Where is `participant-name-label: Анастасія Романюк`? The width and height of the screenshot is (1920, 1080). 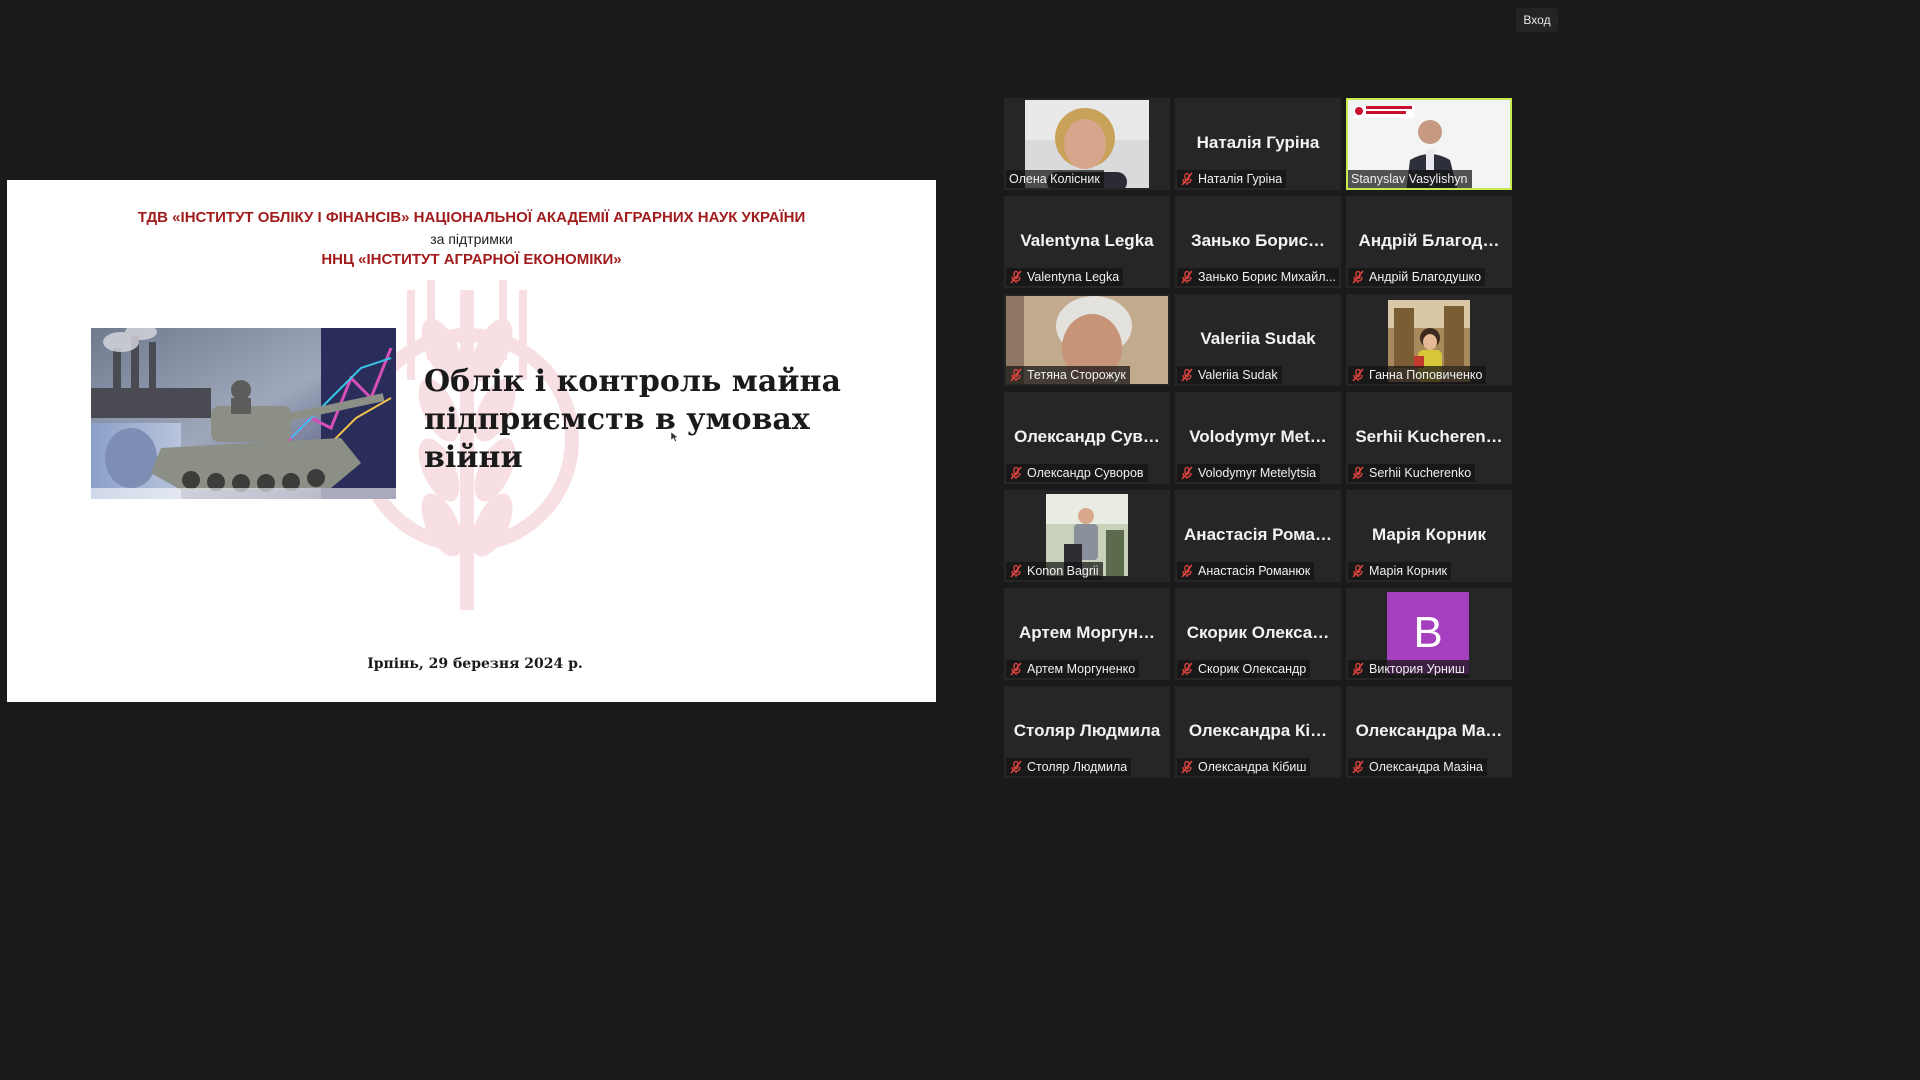 participant-name-label: Анастасія Романюк is located at coordinates (1246, 571).